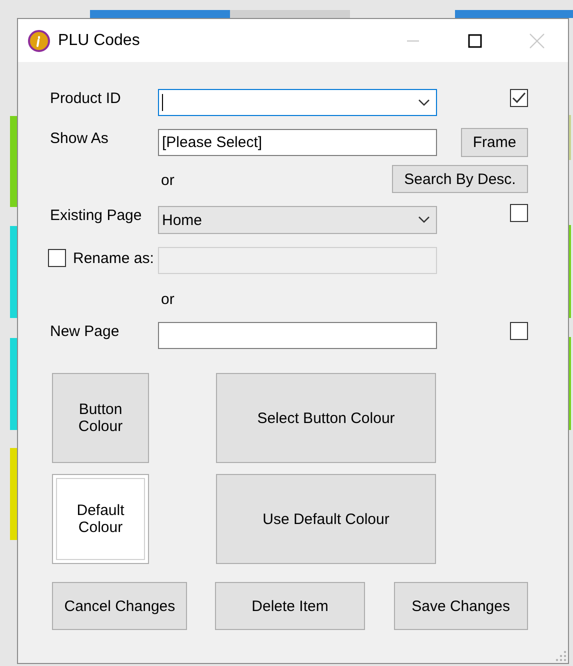  I want to click on window-title: PLU Codes, so click(99, 41).